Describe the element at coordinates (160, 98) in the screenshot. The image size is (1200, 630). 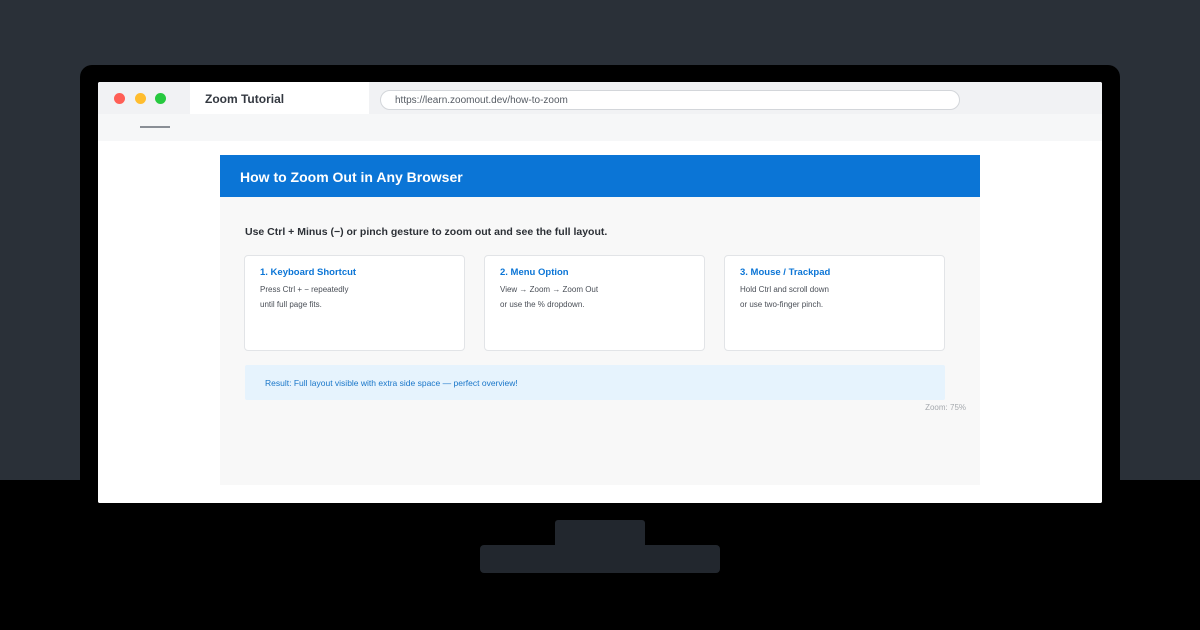
I see `maximize-window-button` at that location.